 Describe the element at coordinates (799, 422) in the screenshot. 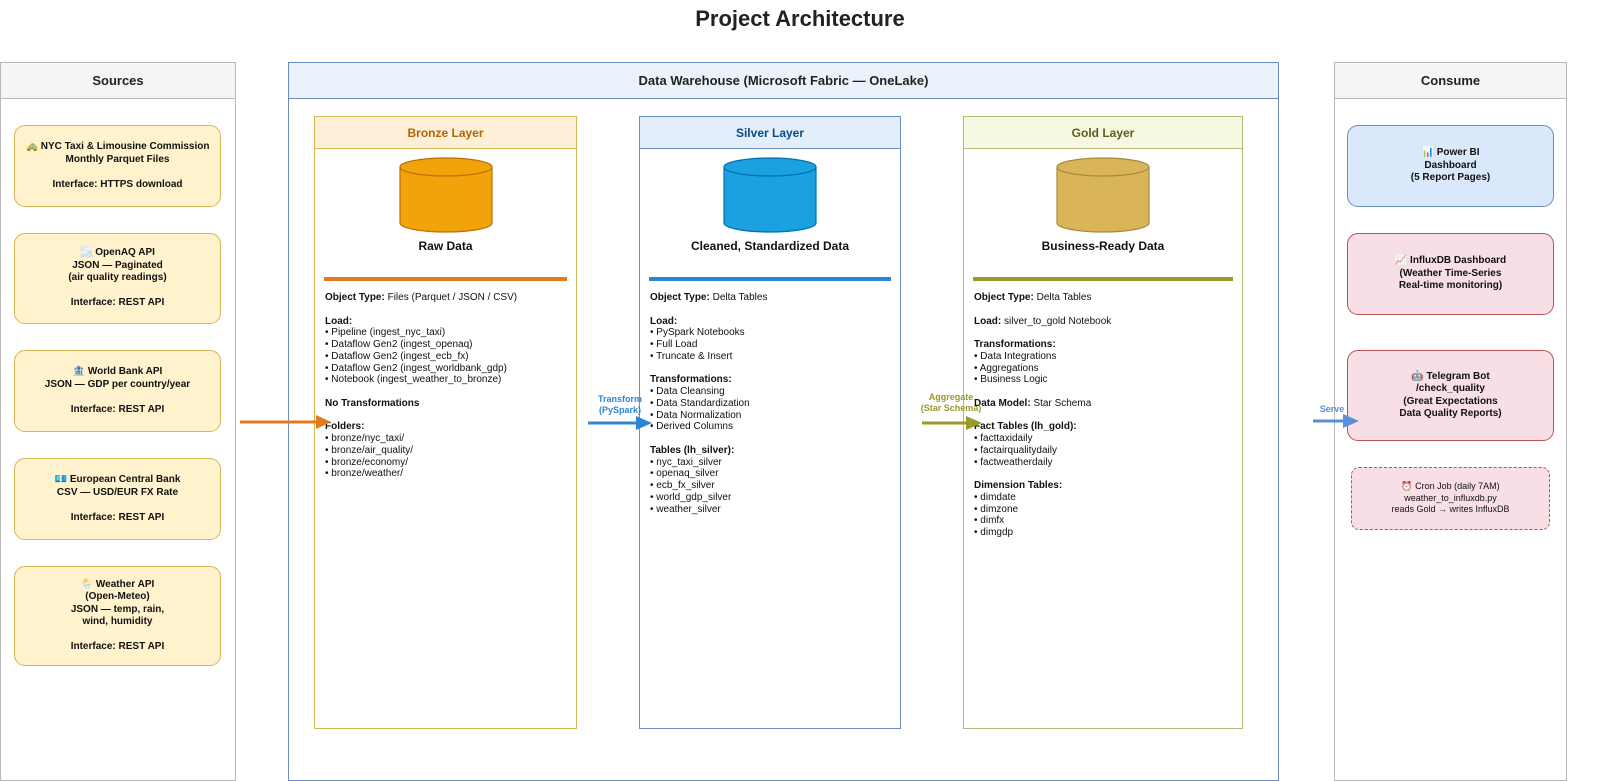

I see `flow-arrows` at that location.